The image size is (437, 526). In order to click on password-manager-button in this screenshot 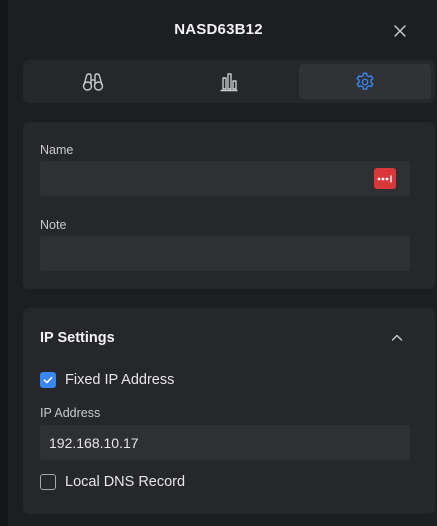, I will do `click(385, 178)`.